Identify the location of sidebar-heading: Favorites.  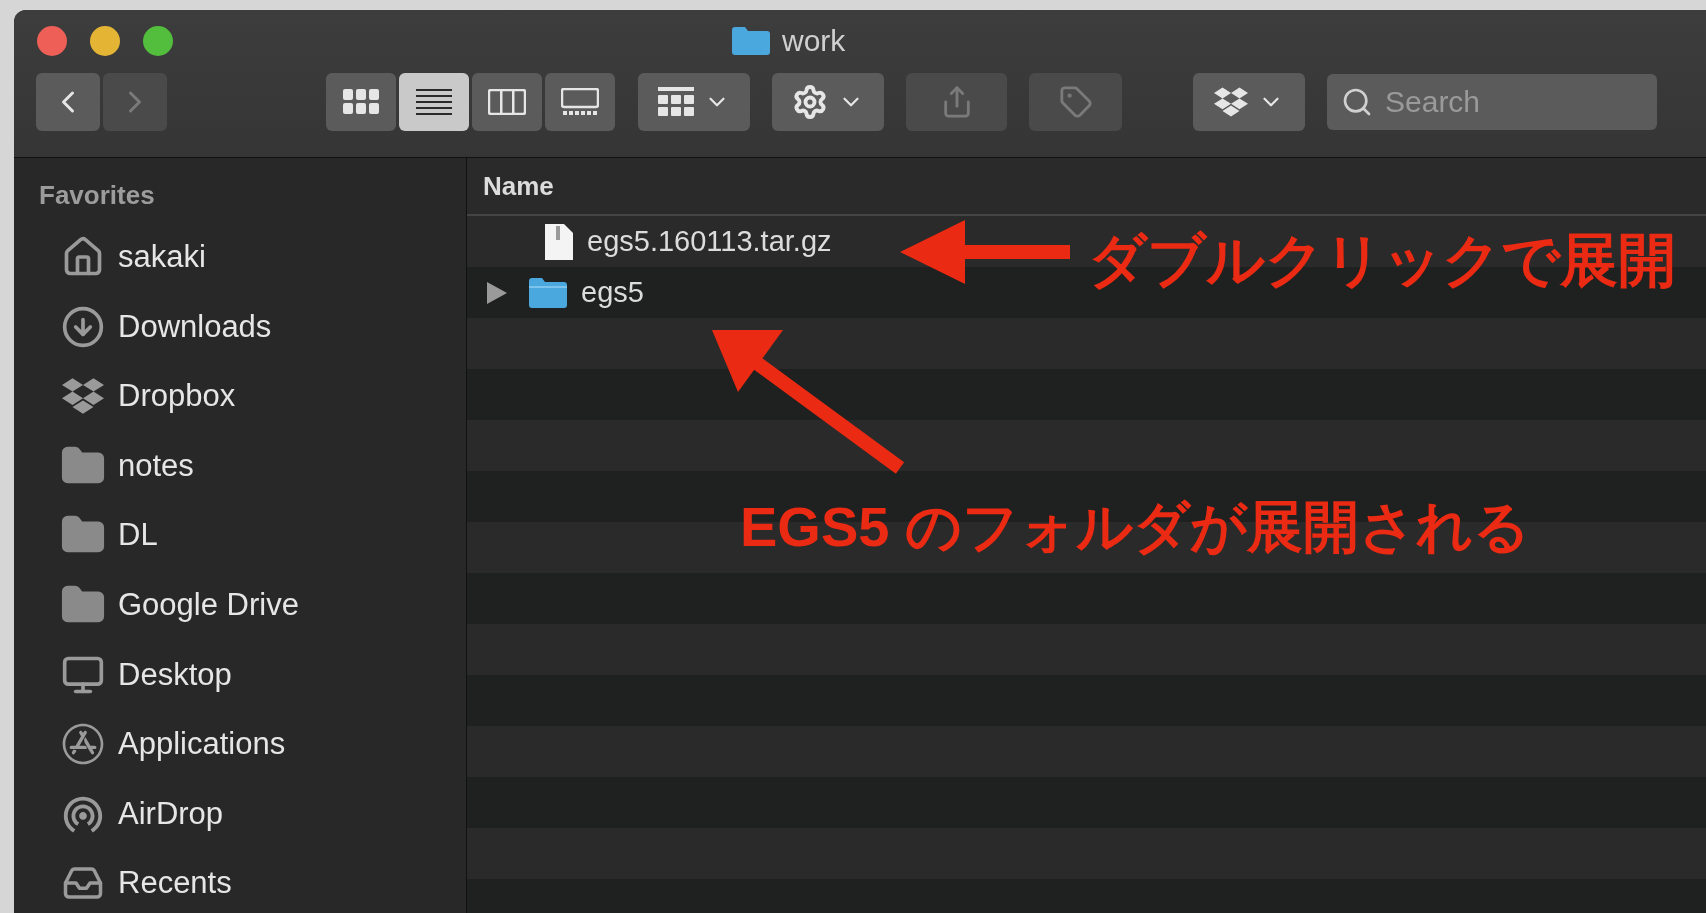
(97, 195).